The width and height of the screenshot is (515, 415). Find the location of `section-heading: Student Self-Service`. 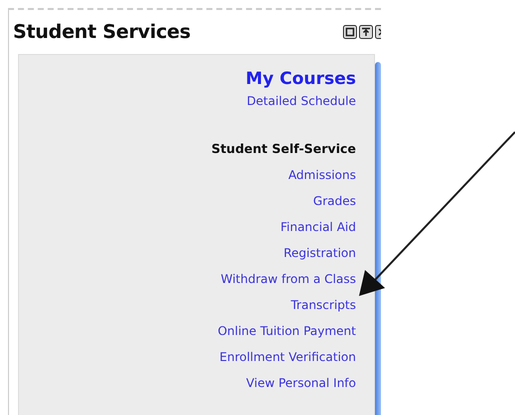

section-heading: Student Self-Service is located at coordinates (283, 149).